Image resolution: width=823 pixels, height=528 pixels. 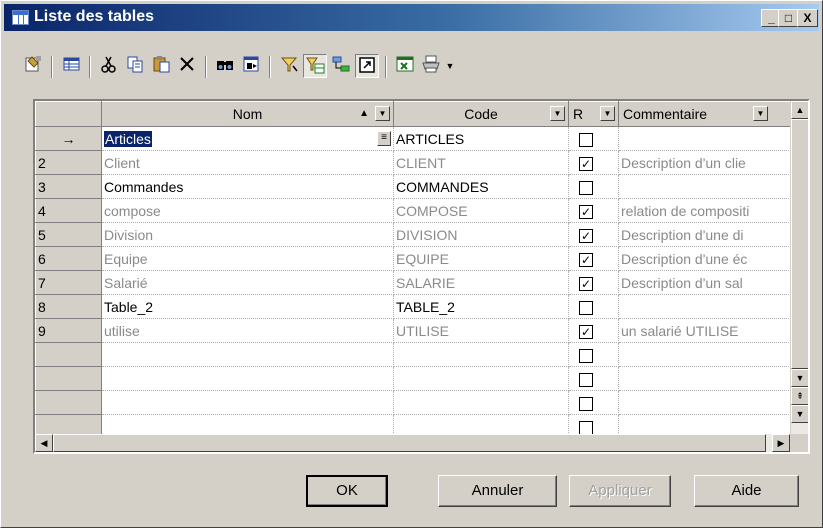 I want to click on cell-code: ARTICLES, so click(x=481, y=138).